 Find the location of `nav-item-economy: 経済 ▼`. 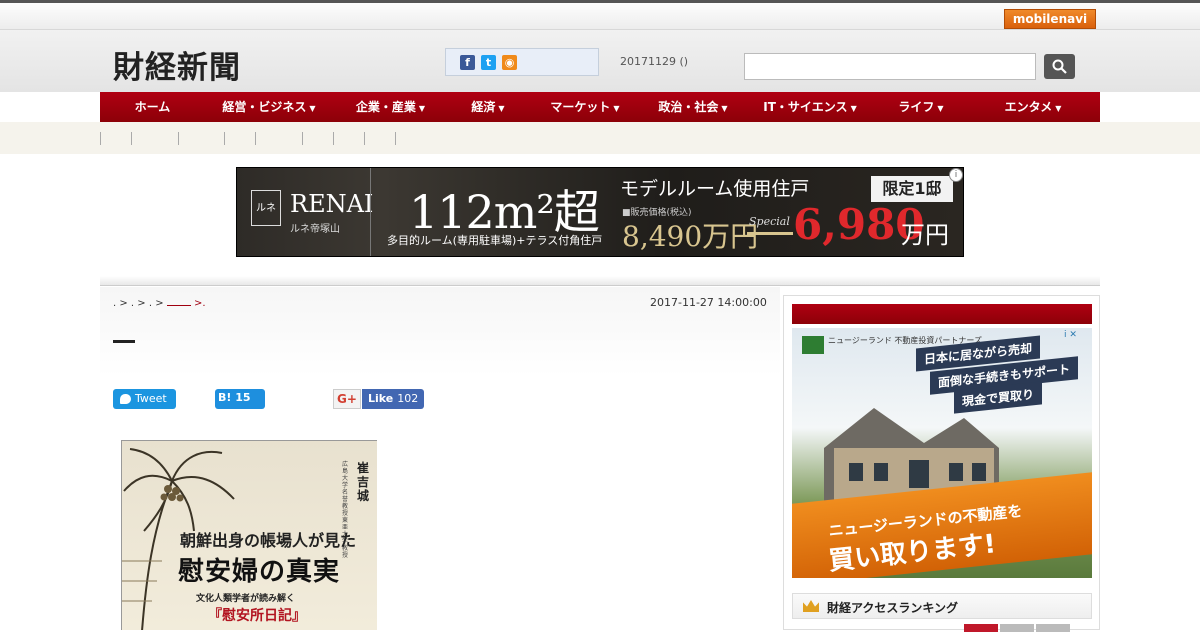

nav-item-economy: 経済 ▼ is located at coordinates (488, 107).